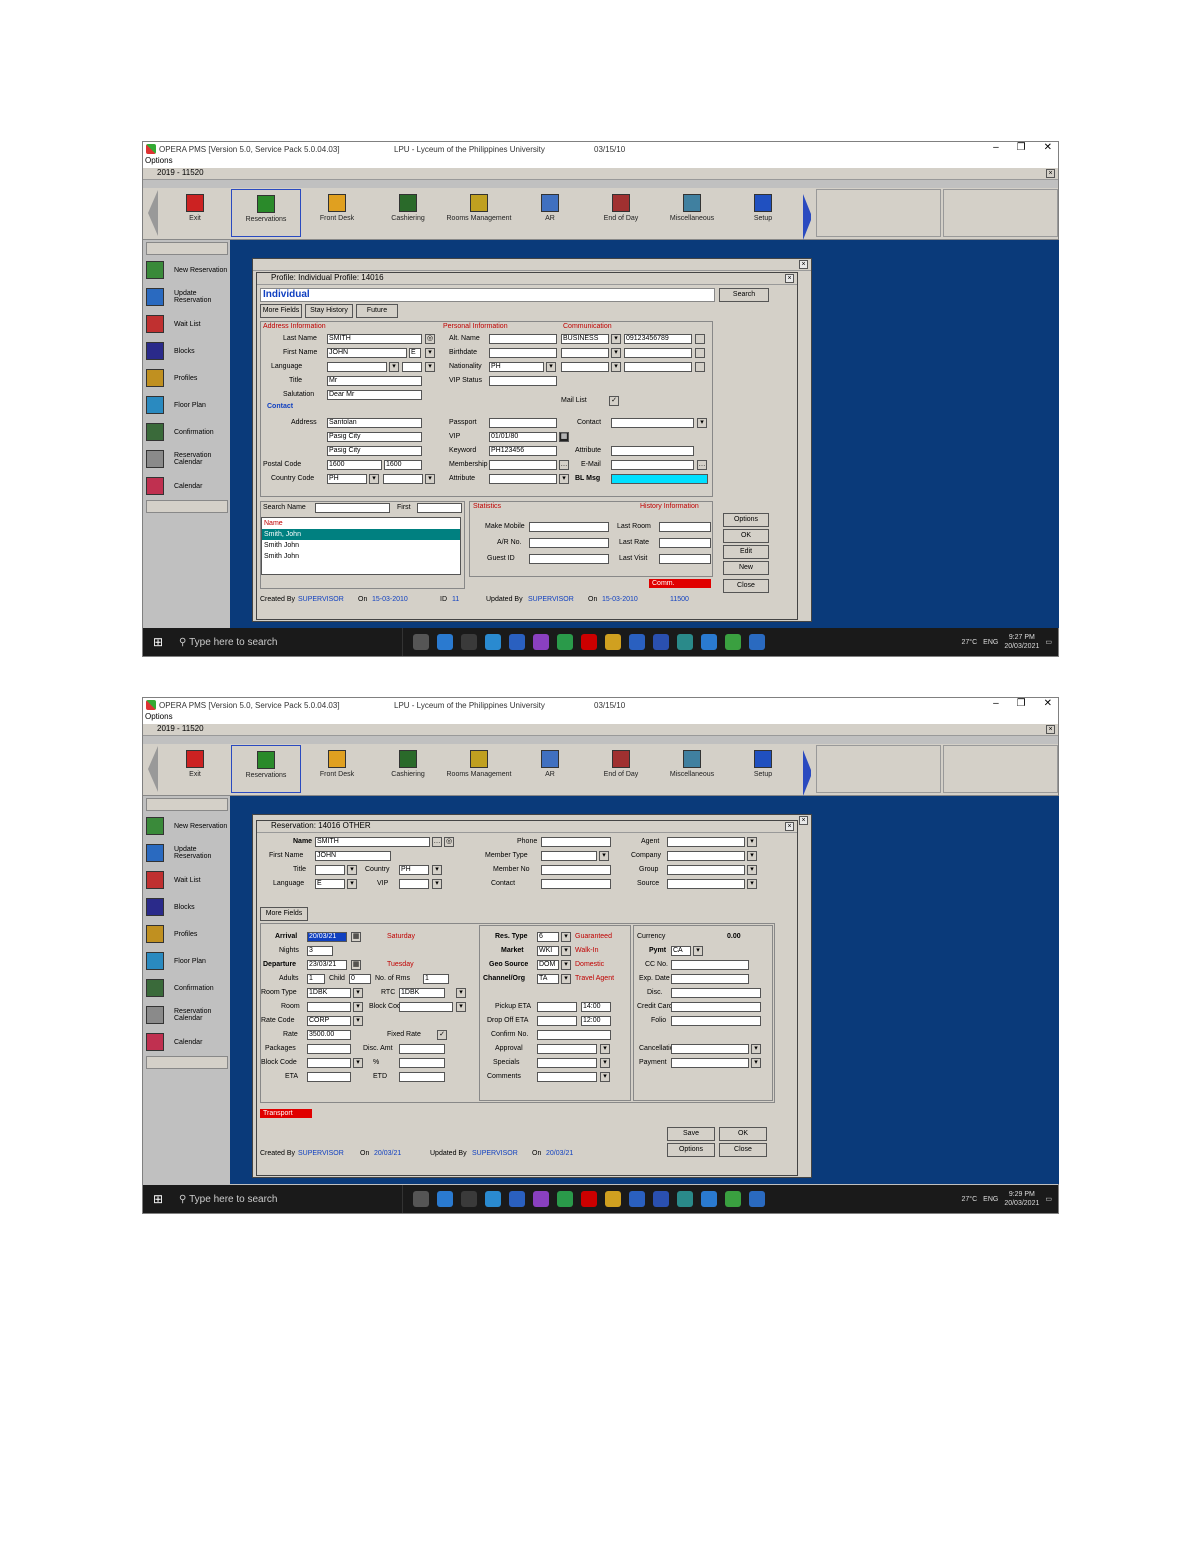 This screenshot has width=1200, height=1553. What do you see at coordinates (361, 546) in the screenshot?
I see `profile-search-list: Name Smith, John Smith John Smith John` at bounding box center [361, 546].